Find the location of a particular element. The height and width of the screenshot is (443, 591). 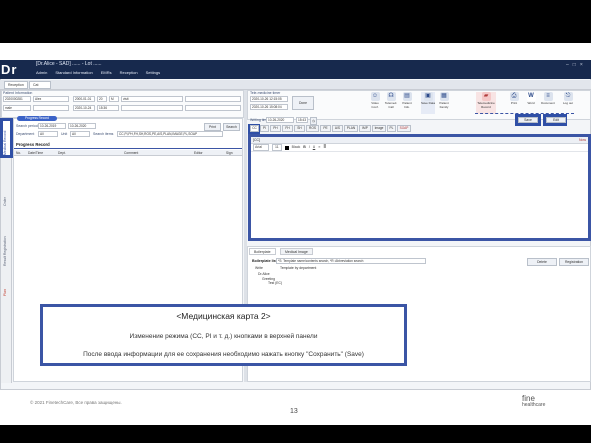

delete-button: Delete is located at coordinates (542, 262).